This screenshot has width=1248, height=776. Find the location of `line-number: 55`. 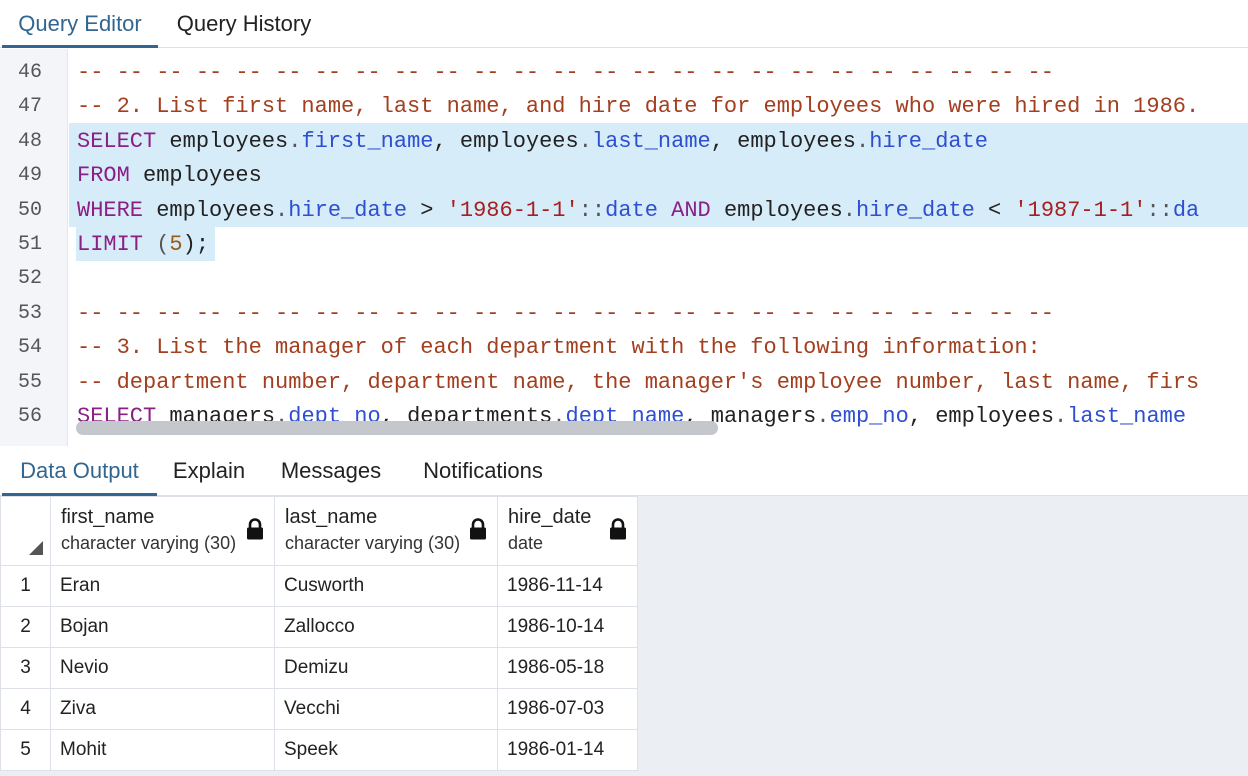

line-number: 55 is located at coordinates (29, 382).